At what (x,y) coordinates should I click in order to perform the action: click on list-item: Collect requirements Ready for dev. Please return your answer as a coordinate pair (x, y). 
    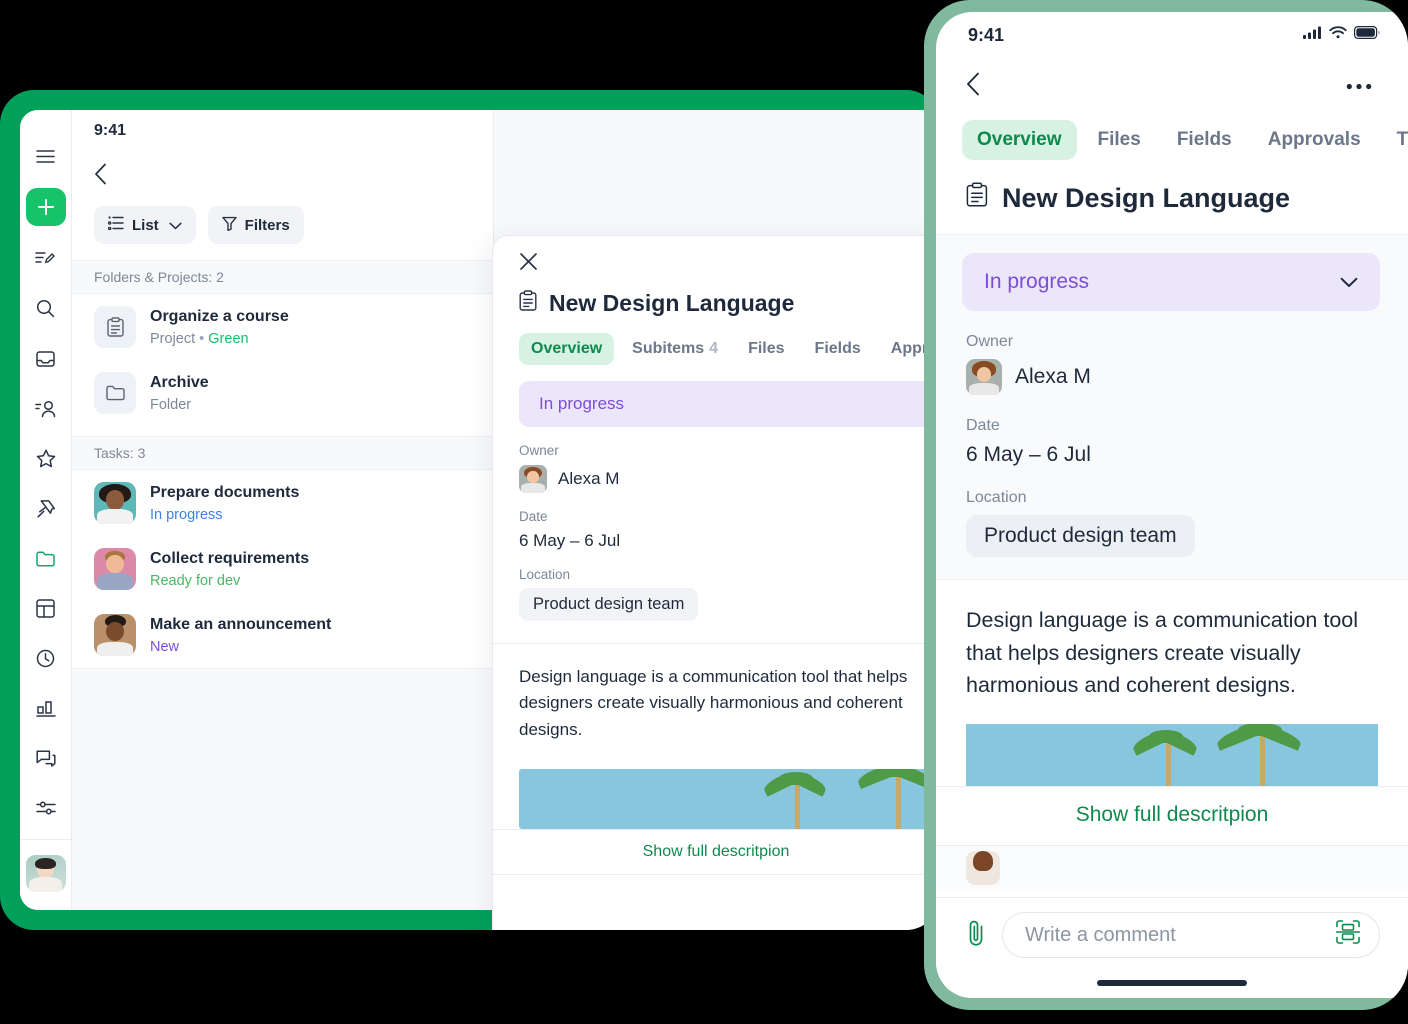
    Looking at the image, I should click on (282, 569).